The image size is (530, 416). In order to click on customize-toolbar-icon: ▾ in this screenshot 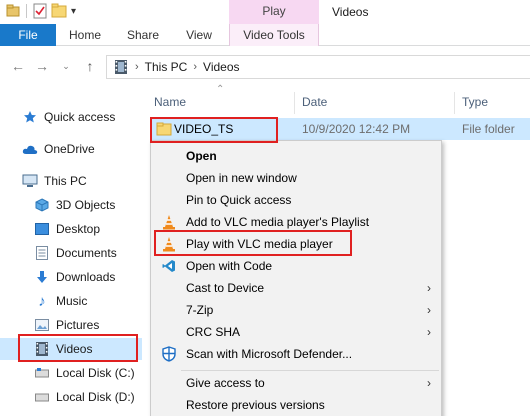, I will do `click(73, 11)`.